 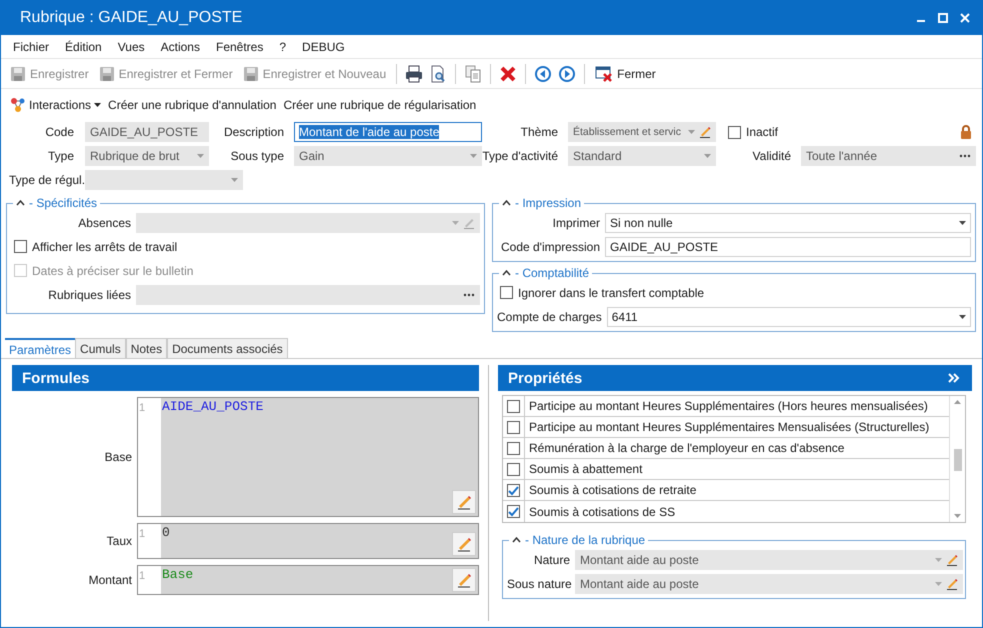 I want to click on close-button: Fermer, so click(x=625, y=74).